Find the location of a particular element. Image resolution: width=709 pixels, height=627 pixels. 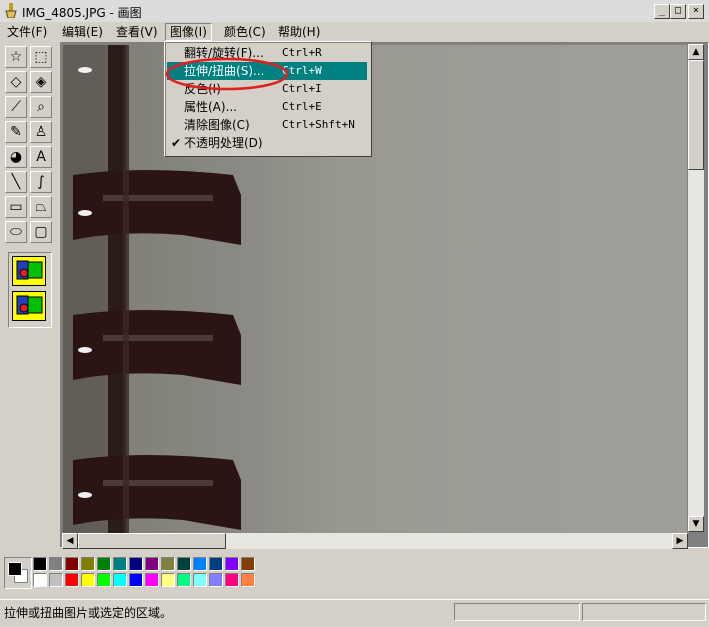

horizontal-scroll-thumb is located at coordinates (152, 541).